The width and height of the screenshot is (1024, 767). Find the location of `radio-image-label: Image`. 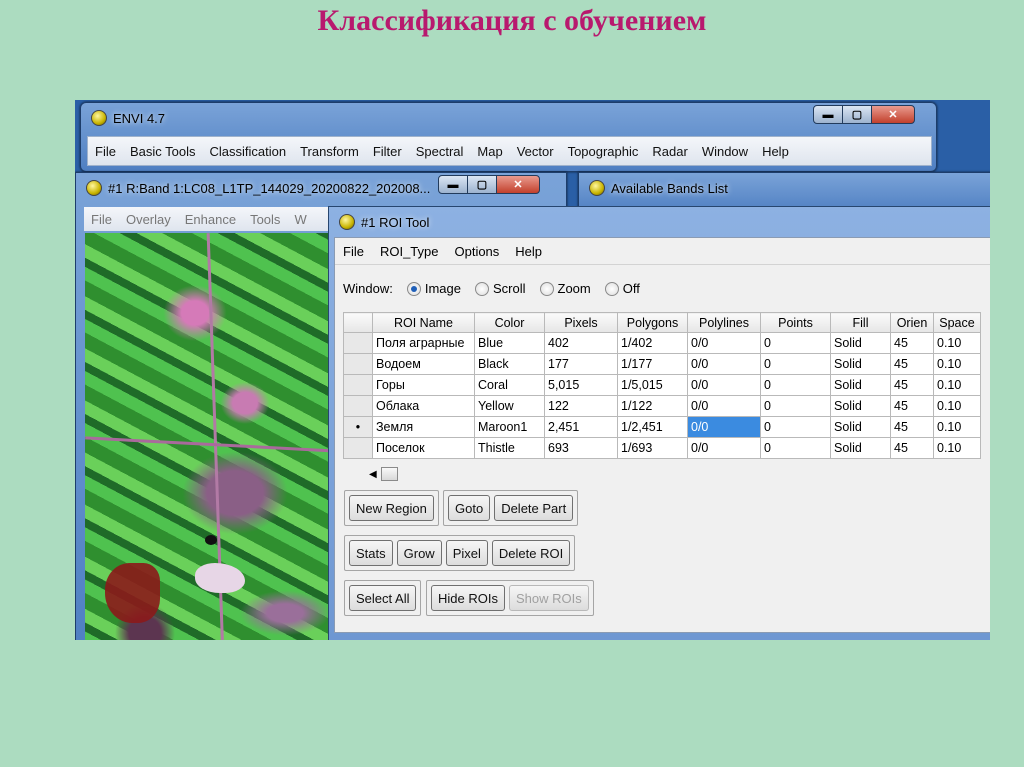

radio-image-label: Image is located at coordinates (443, 288).